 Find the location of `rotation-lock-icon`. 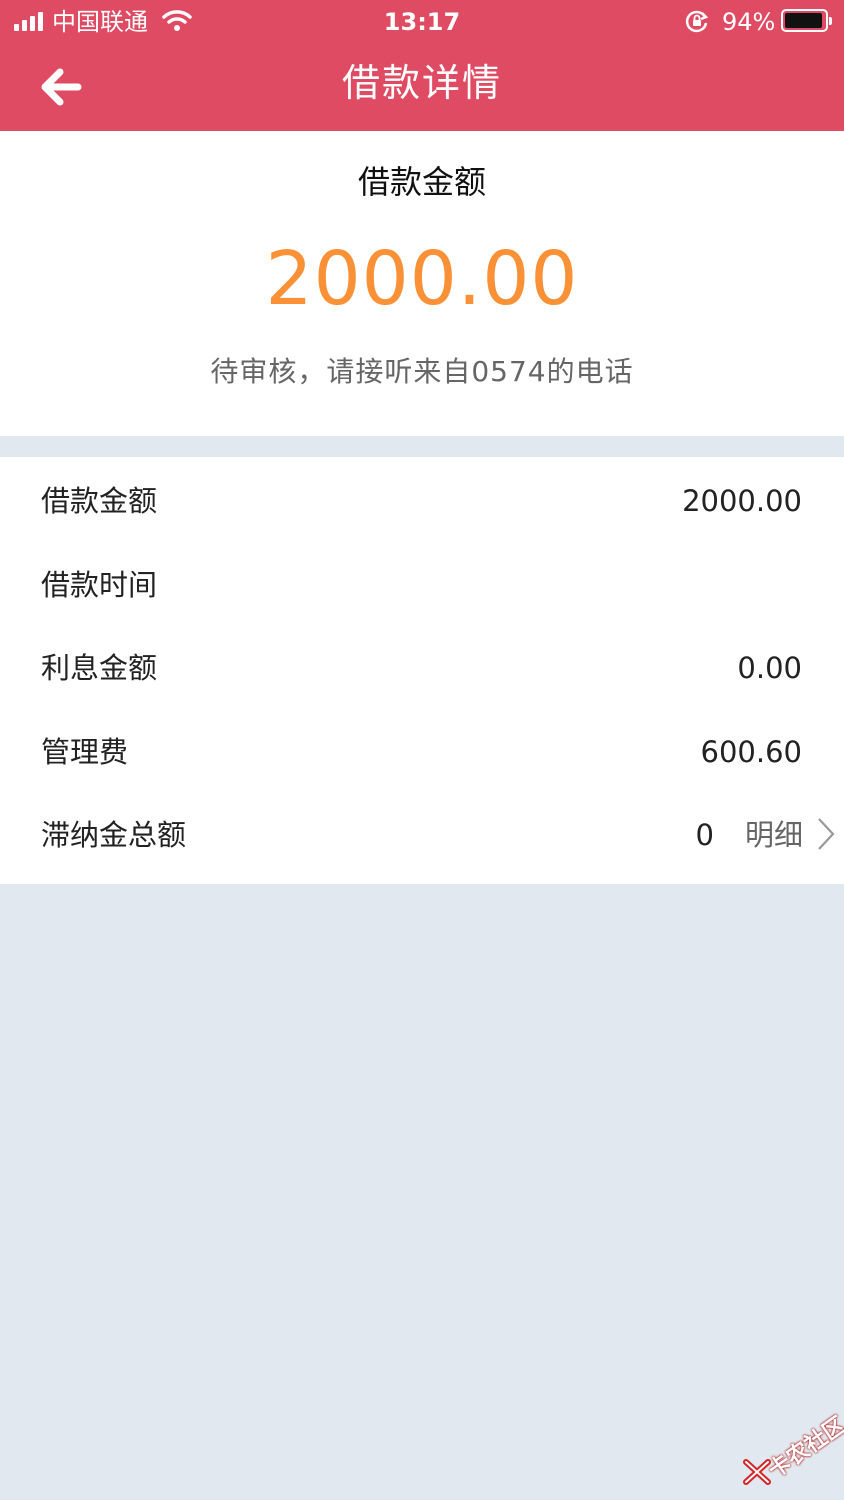

rotation-lock-icon is located at coordinates (697, 21).